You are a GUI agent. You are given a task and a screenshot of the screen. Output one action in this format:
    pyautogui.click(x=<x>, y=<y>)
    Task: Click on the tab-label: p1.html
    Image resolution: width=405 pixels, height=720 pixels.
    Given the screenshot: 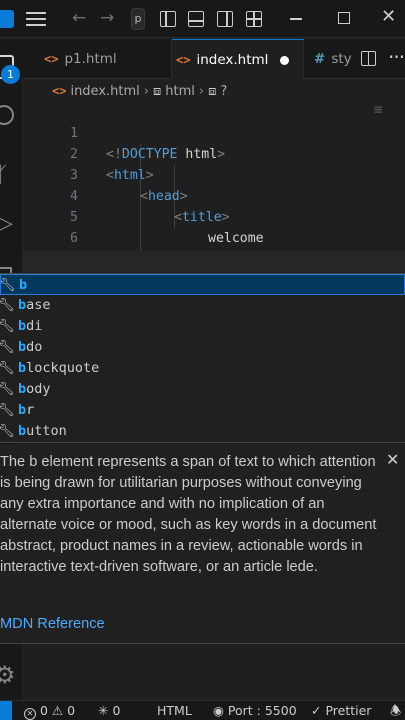 What is the action you would take?
    pyautogui.click(x=90, y=59)
    